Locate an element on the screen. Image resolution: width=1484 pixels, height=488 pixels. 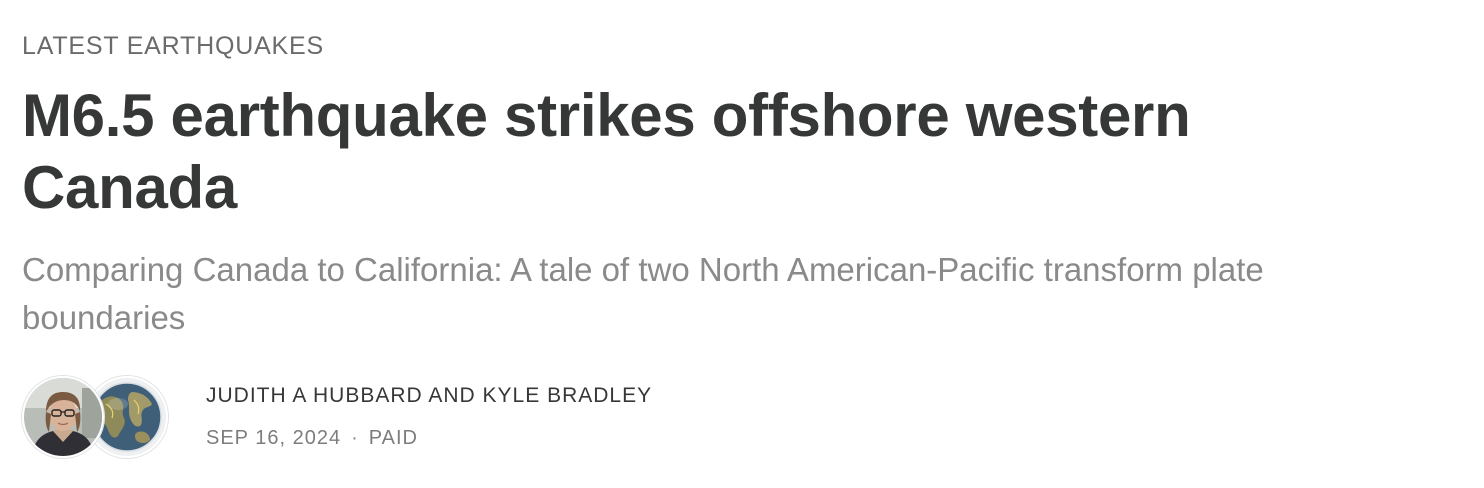
author-avatars is located at coordinates (97, 417).